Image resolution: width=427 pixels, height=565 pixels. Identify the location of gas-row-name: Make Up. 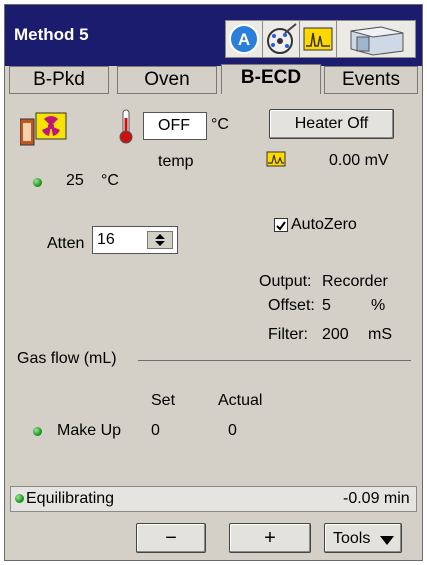
(89, 430).